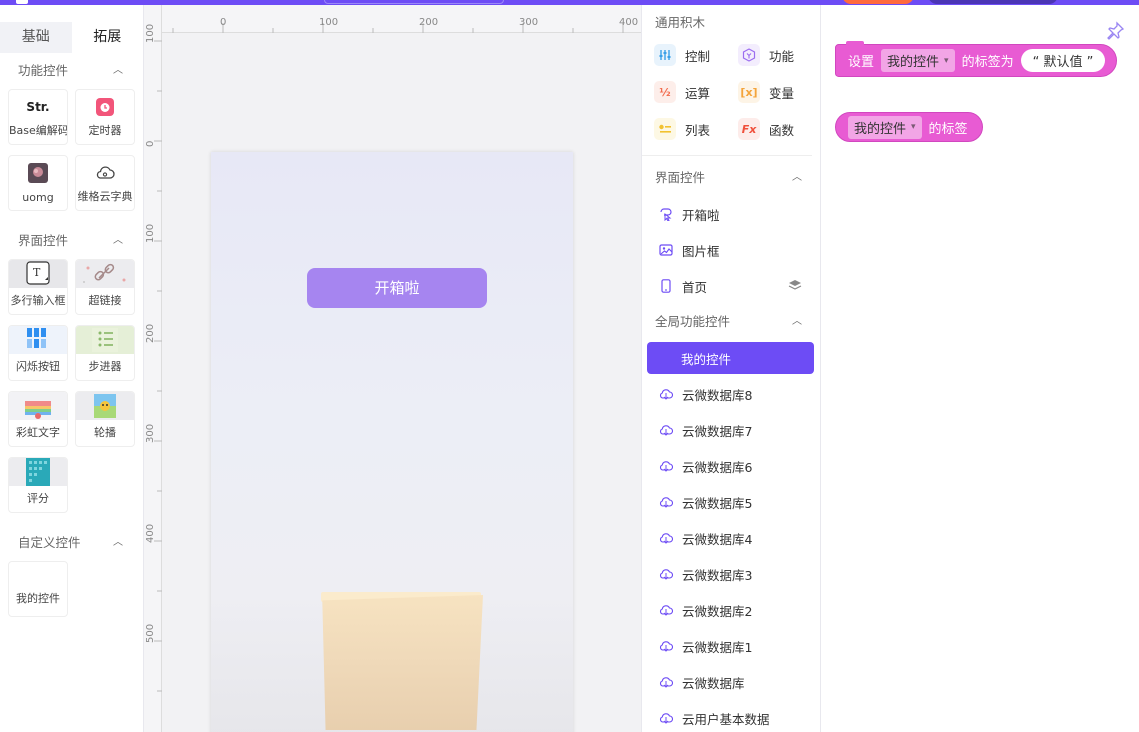 The image size is (1139, 732). What do you see at coordinates (38, 340) in the screenshot?
I see `blink-button-thumb` at bounding box center [38, 340].